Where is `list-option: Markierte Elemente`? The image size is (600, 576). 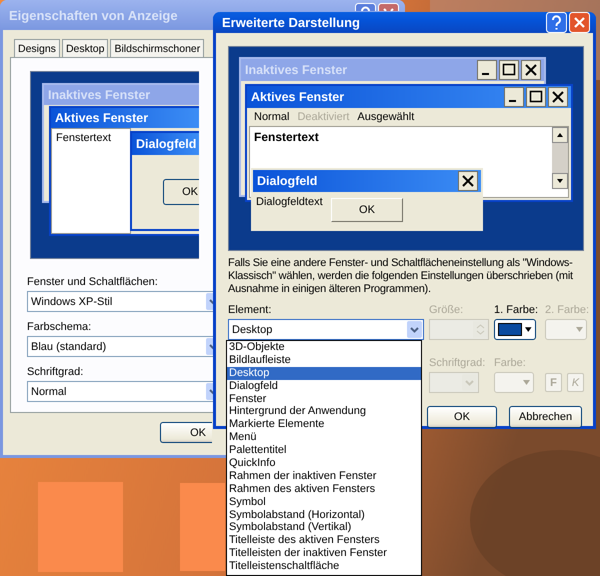
list-option: Markierte Elemente is located at coordinates (324, 425).